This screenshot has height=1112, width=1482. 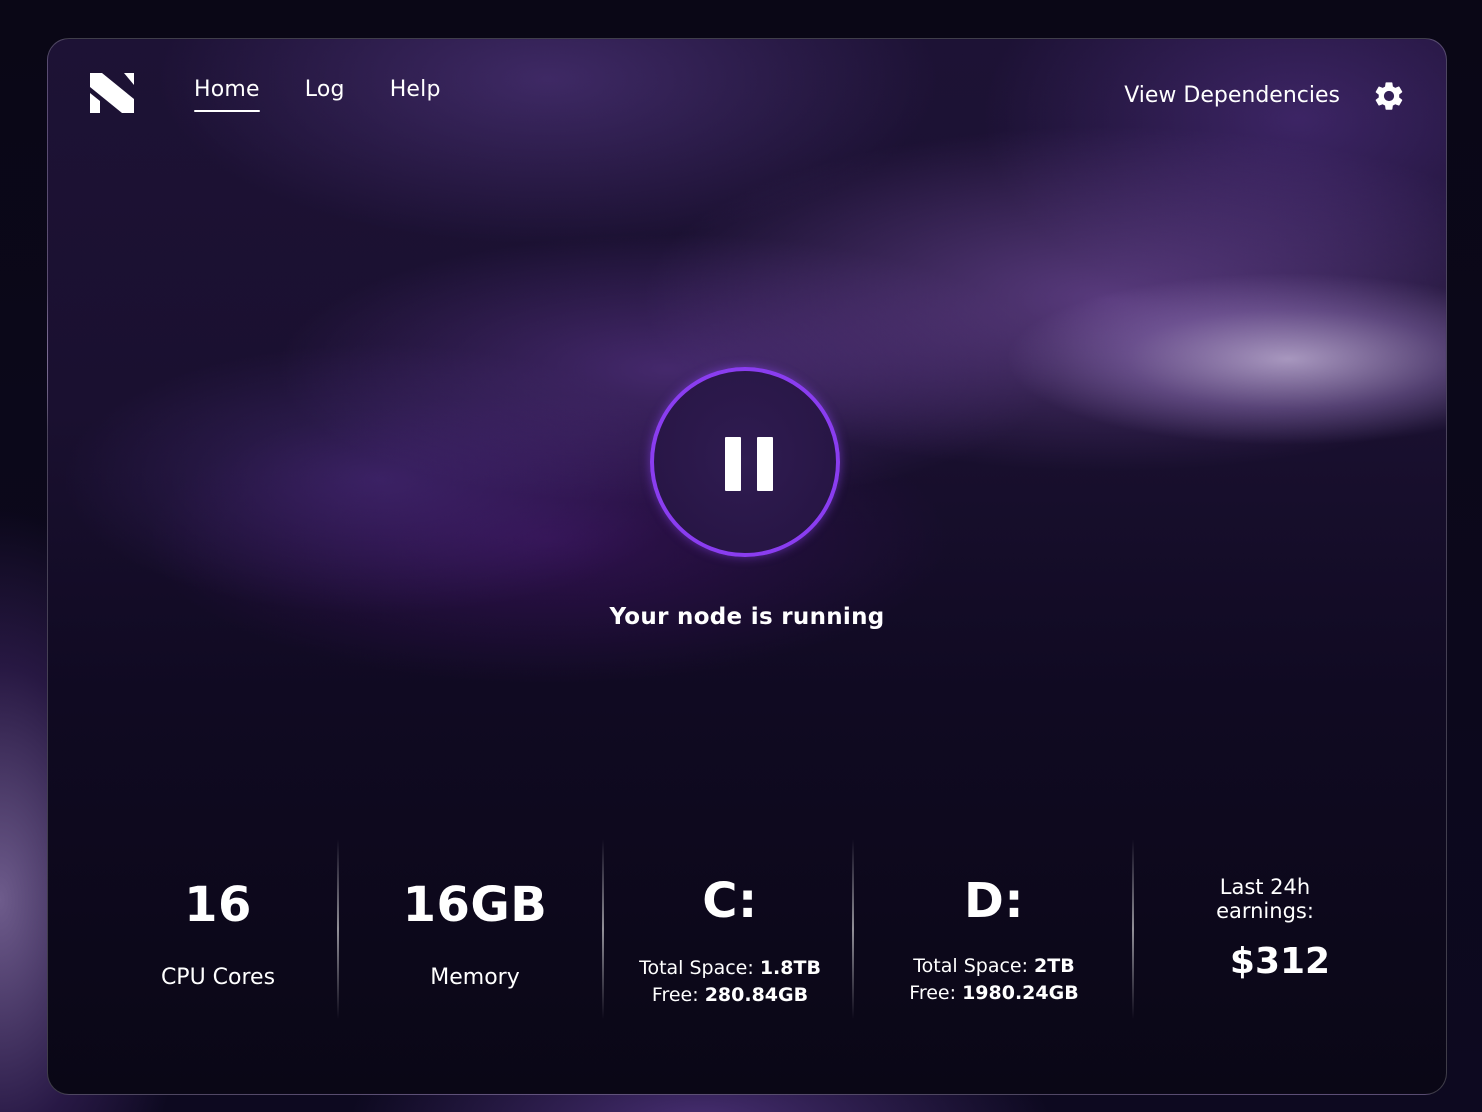 I want to click on memory-value: 16GB, so click(x=475, y=905).